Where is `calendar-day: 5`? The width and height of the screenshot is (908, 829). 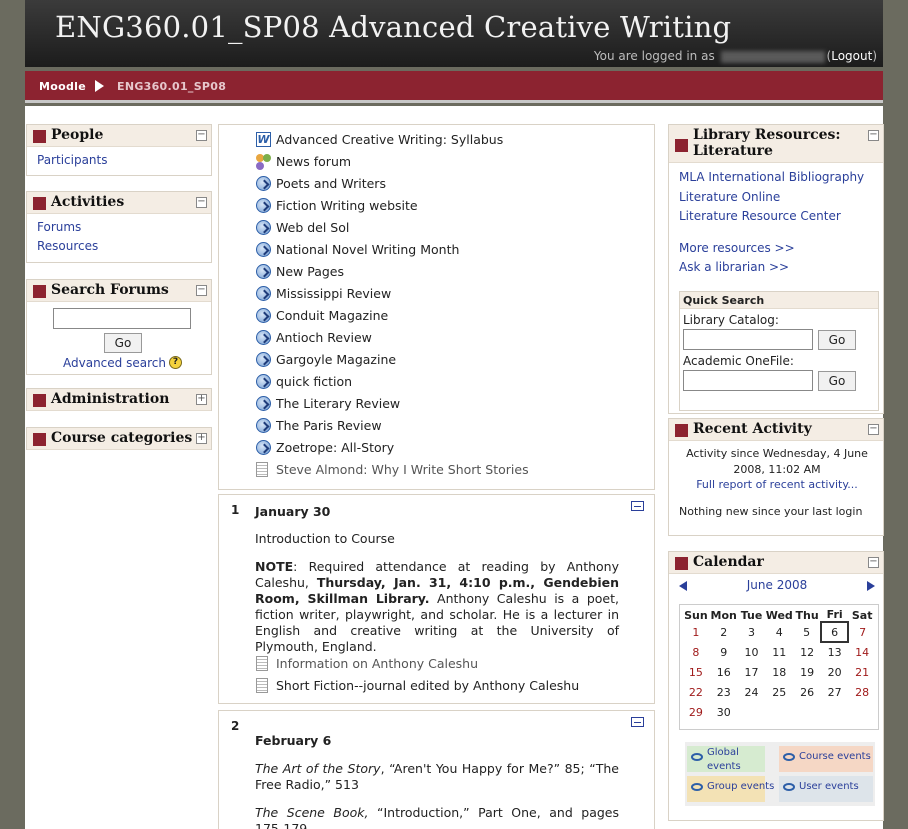
calendar-day: 5 is located at coordinates (807, 632).